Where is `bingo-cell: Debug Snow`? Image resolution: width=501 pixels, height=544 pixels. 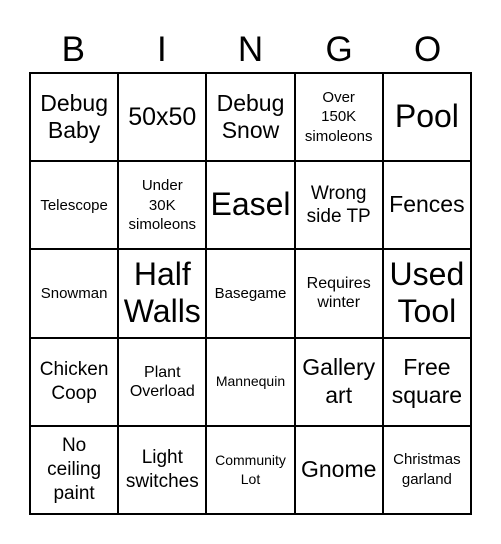
bingo-cell: Debug Snow is located at coordinates (250, 117).